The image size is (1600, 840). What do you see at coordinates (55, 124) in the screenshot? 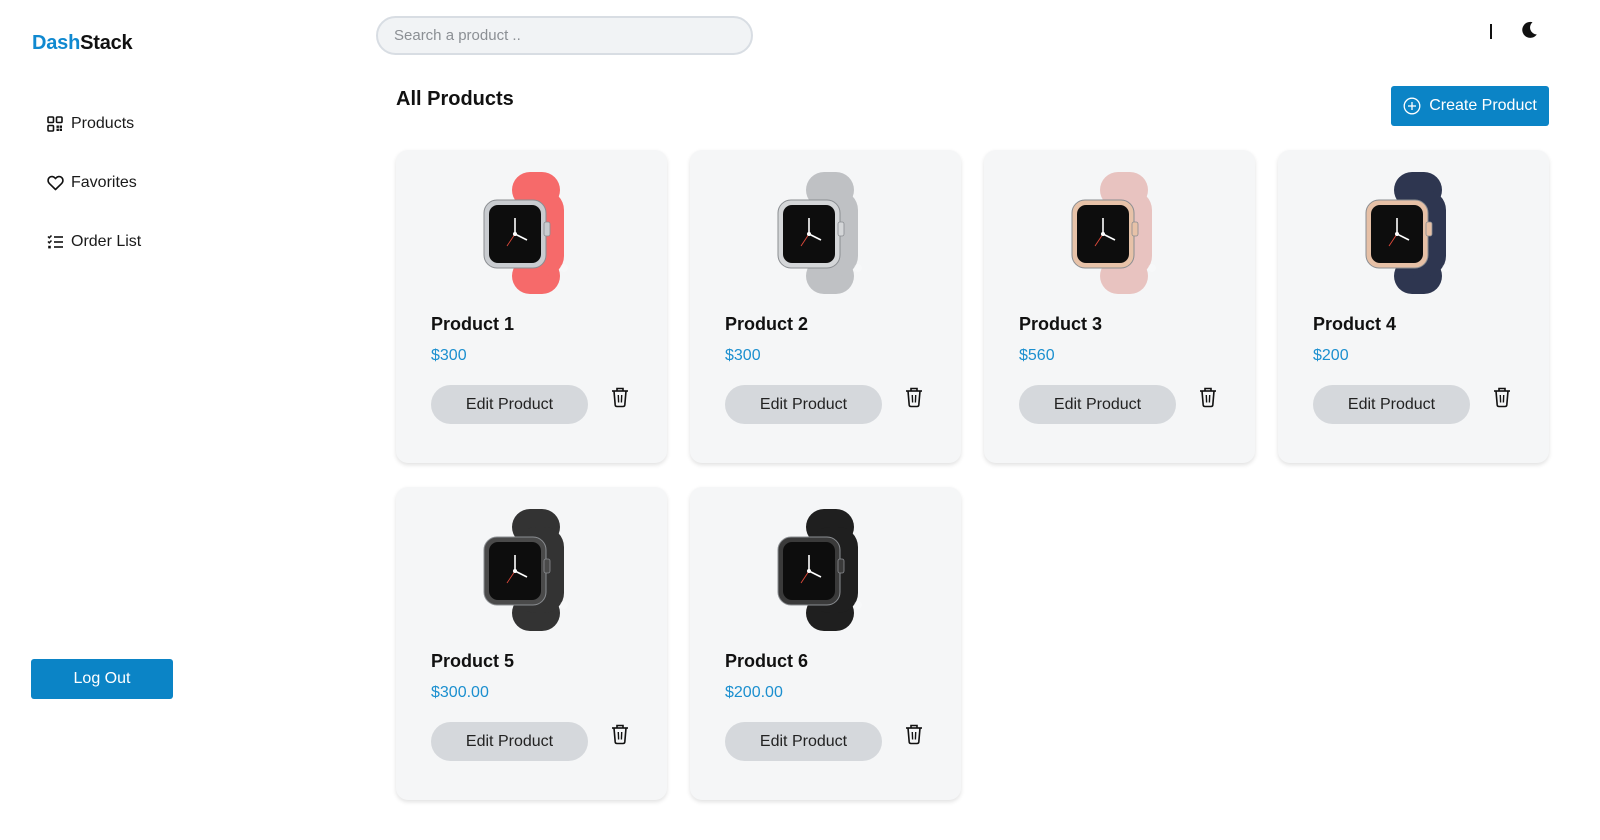
I see `grid-icon` at bounding box center [55, 124].